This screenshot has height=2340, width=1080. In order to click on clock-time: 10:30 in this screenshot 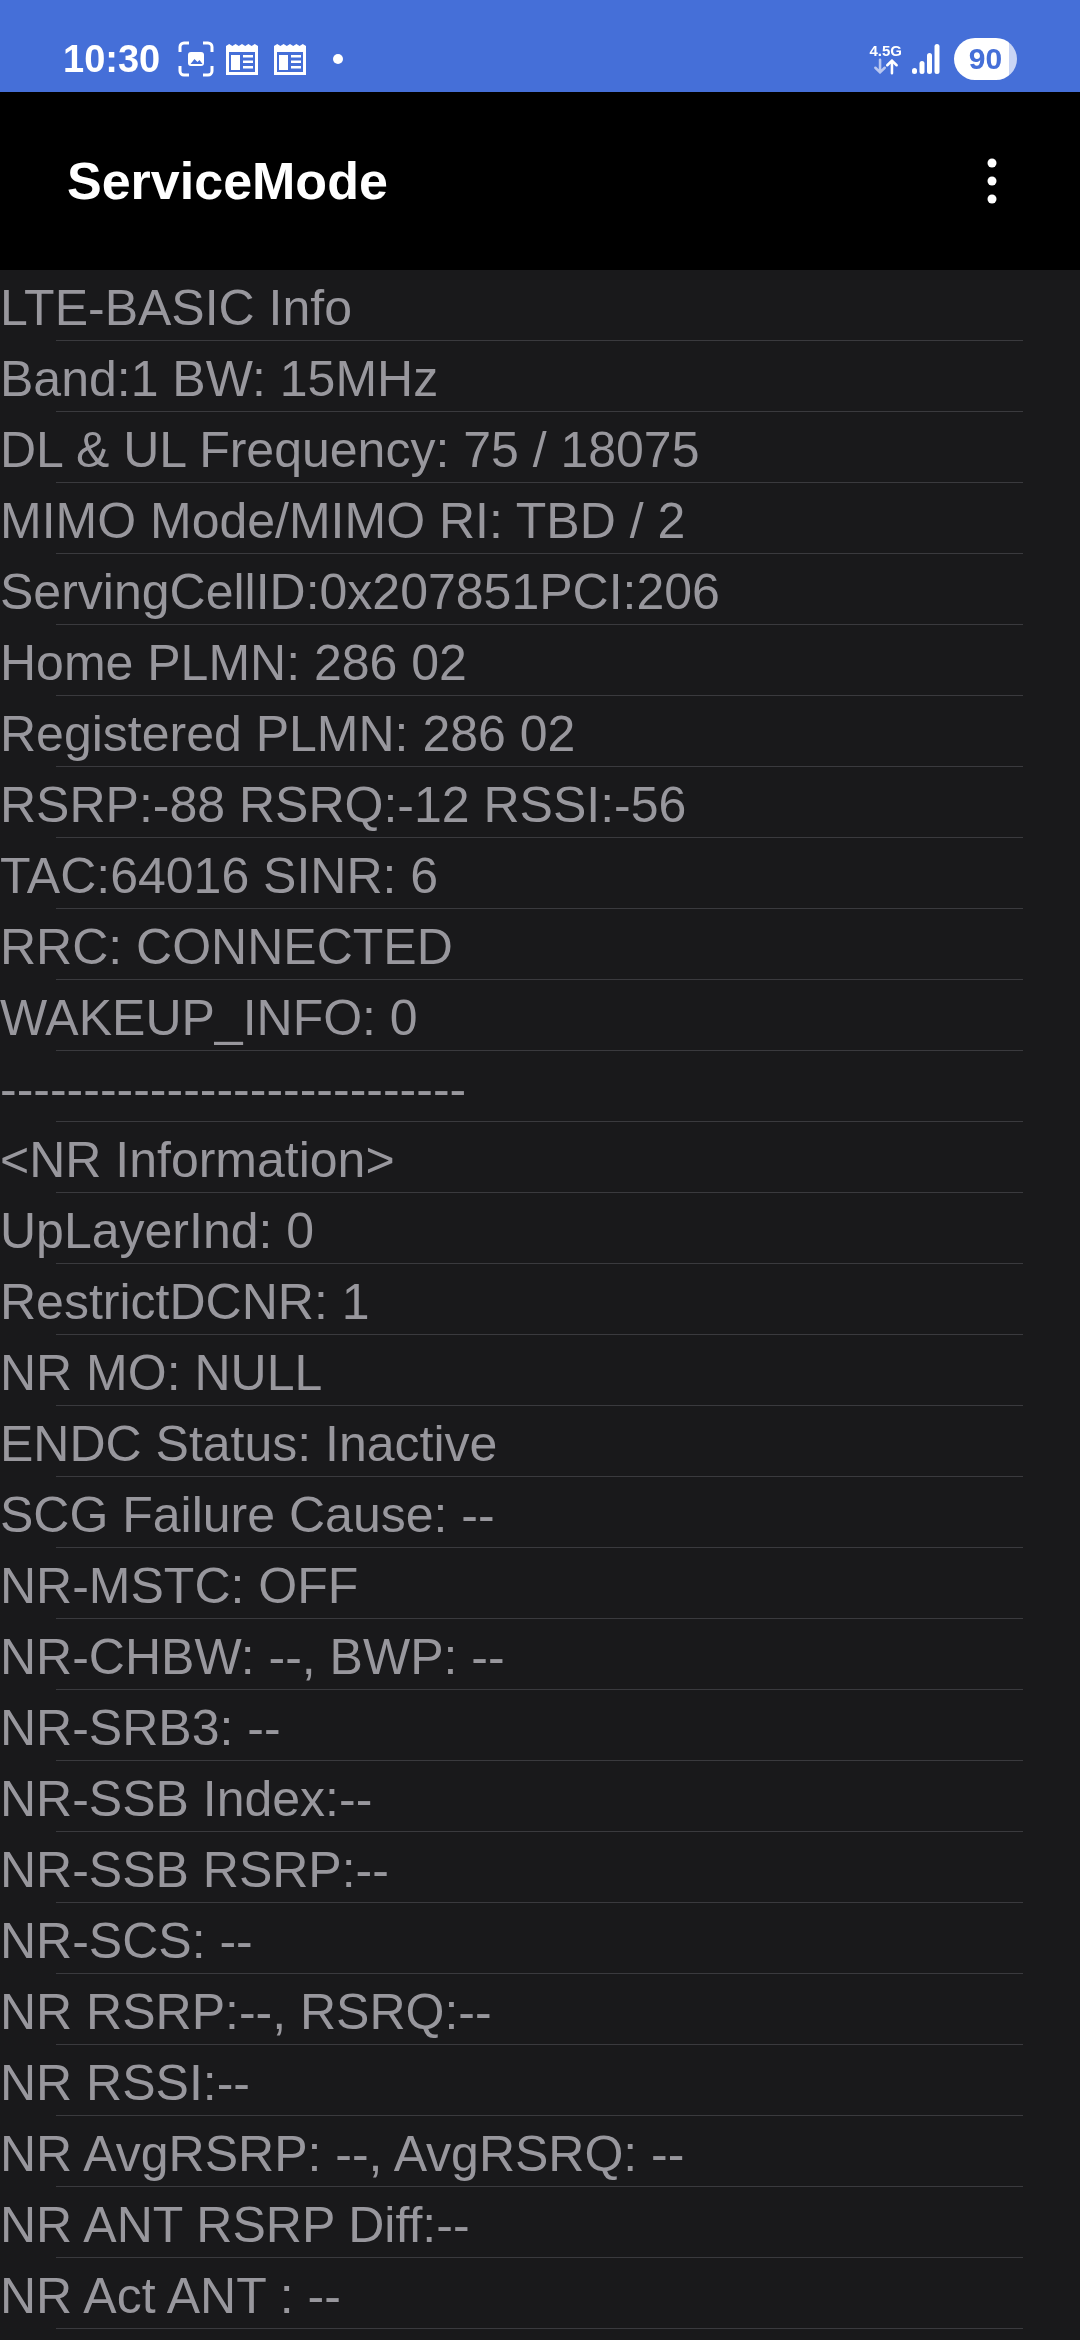, I will do `click(112, 59)`.